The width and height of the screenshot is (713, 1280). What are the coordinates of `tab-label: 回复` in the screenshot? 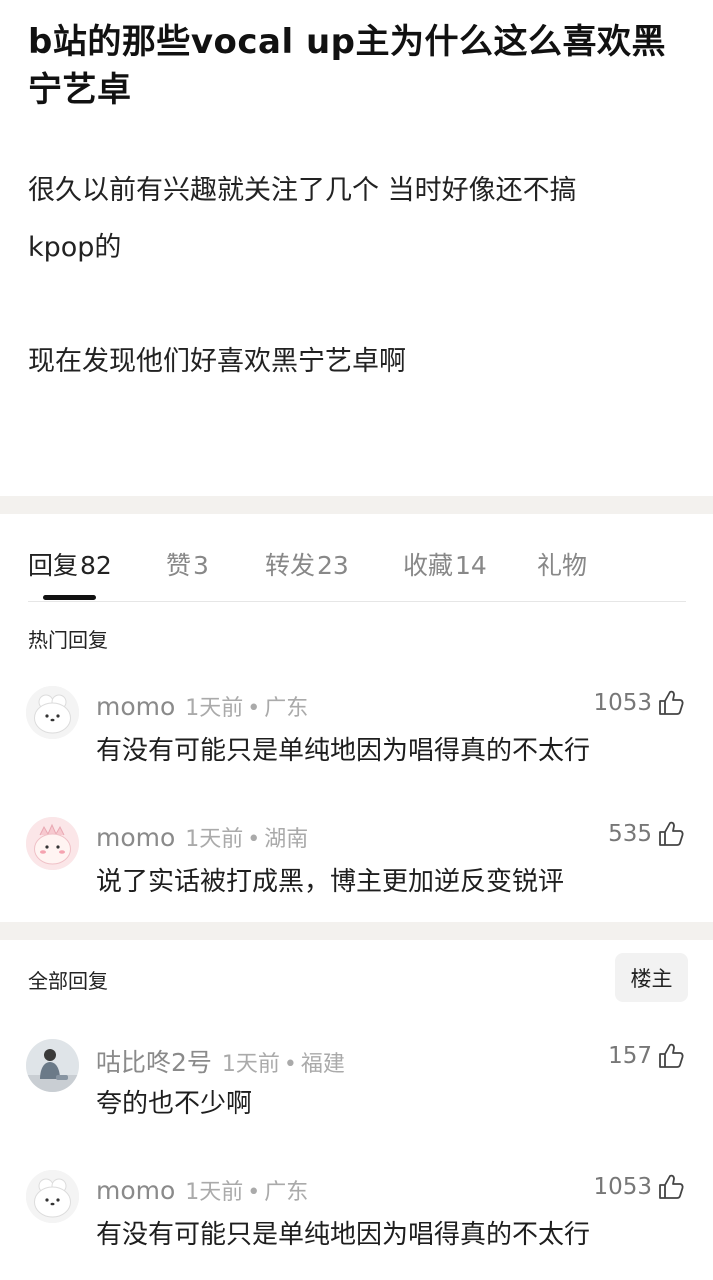 It's located at (53, 565).